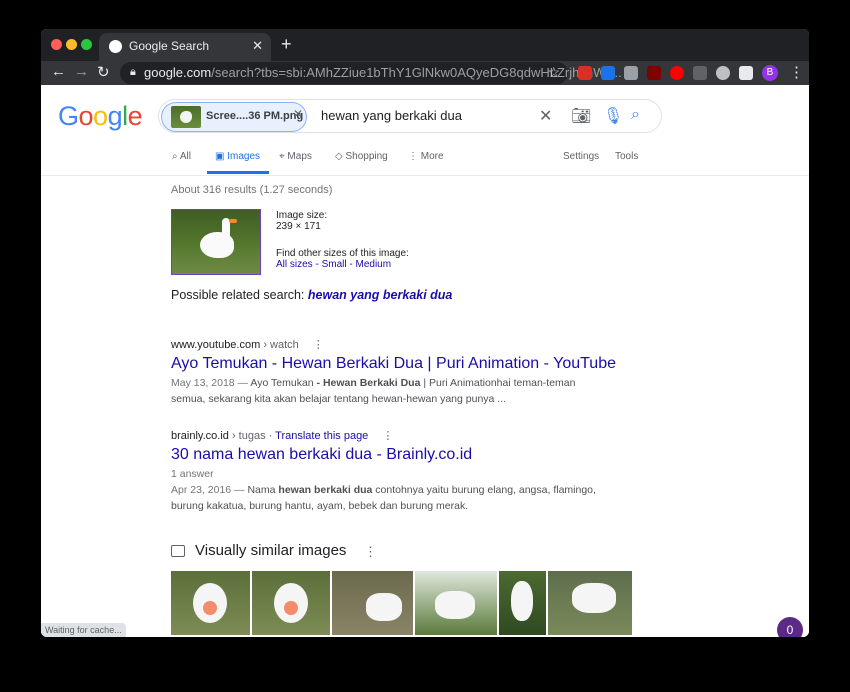 Image resolution: width=850 pixels, height=692 pixels. What do you see at coordinates (133, 72) in the screenshot?
I see `lock-icon: 🔒︎` at bounding box center [133, 72].